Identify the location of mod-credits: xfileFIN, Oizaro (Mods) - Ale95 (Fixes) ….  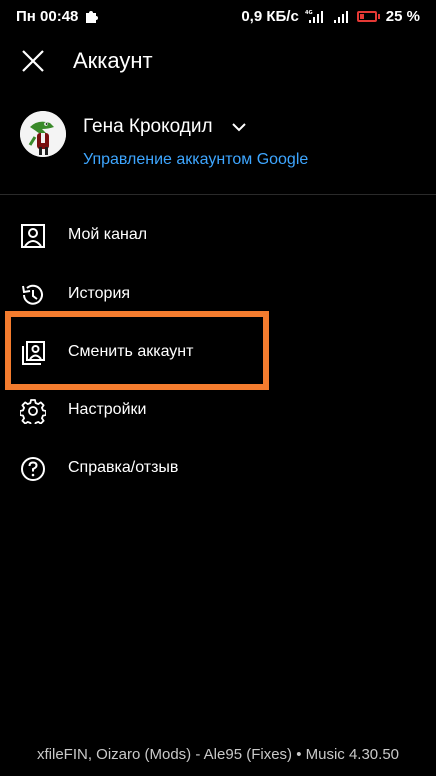
(218, 754).